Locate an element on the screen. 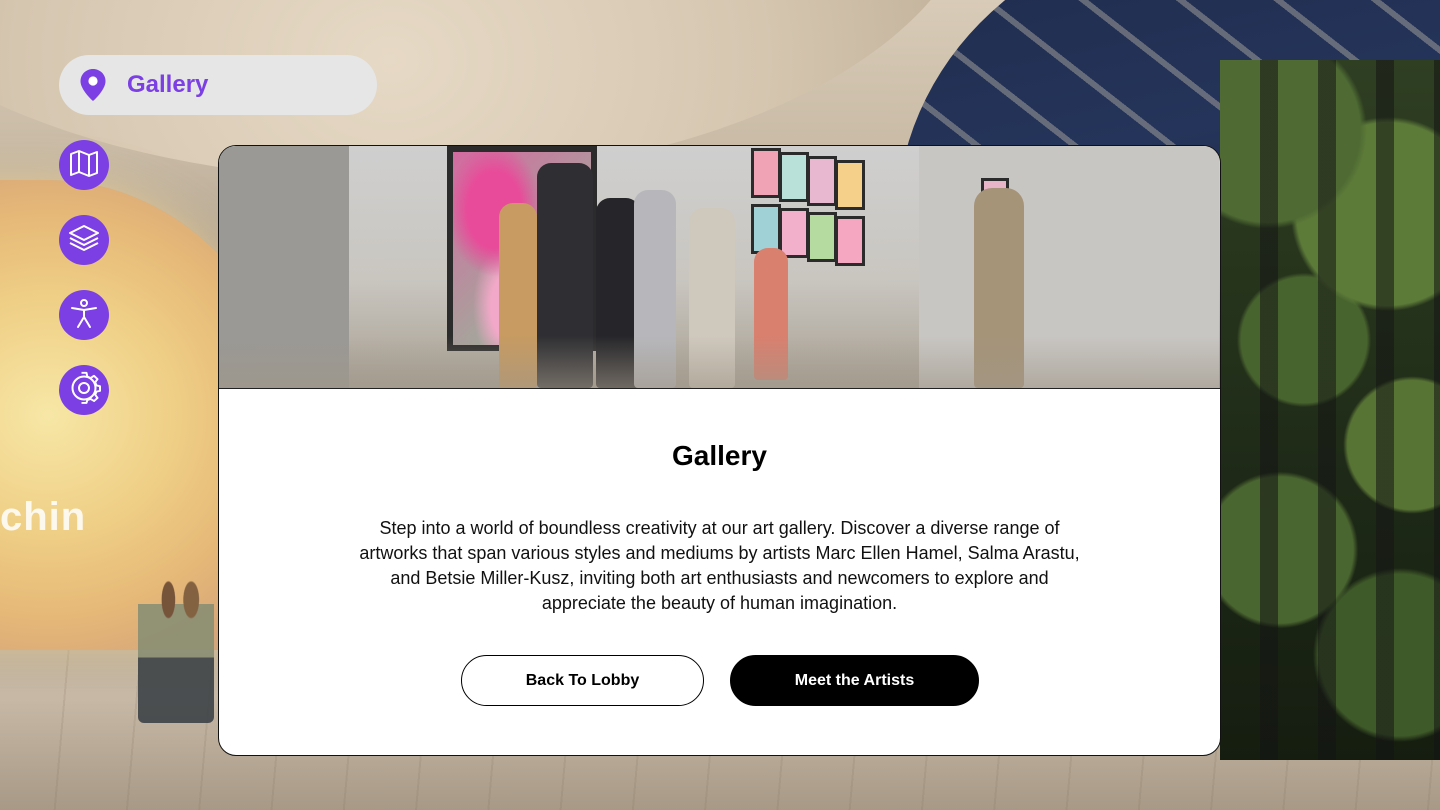  display-screen-text: chin is located at coordinates (43, 517).